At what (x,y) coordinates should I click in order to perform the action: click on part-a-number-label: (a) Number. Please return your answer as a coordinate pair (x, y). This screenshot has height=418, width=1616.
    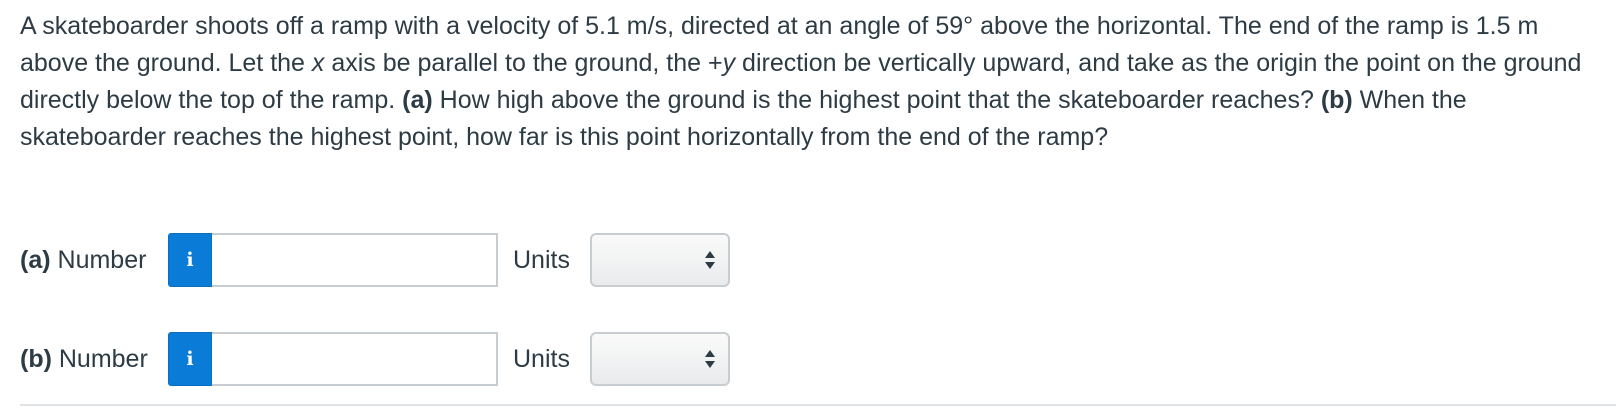
    Looking at the image, I should click on (94, 260).